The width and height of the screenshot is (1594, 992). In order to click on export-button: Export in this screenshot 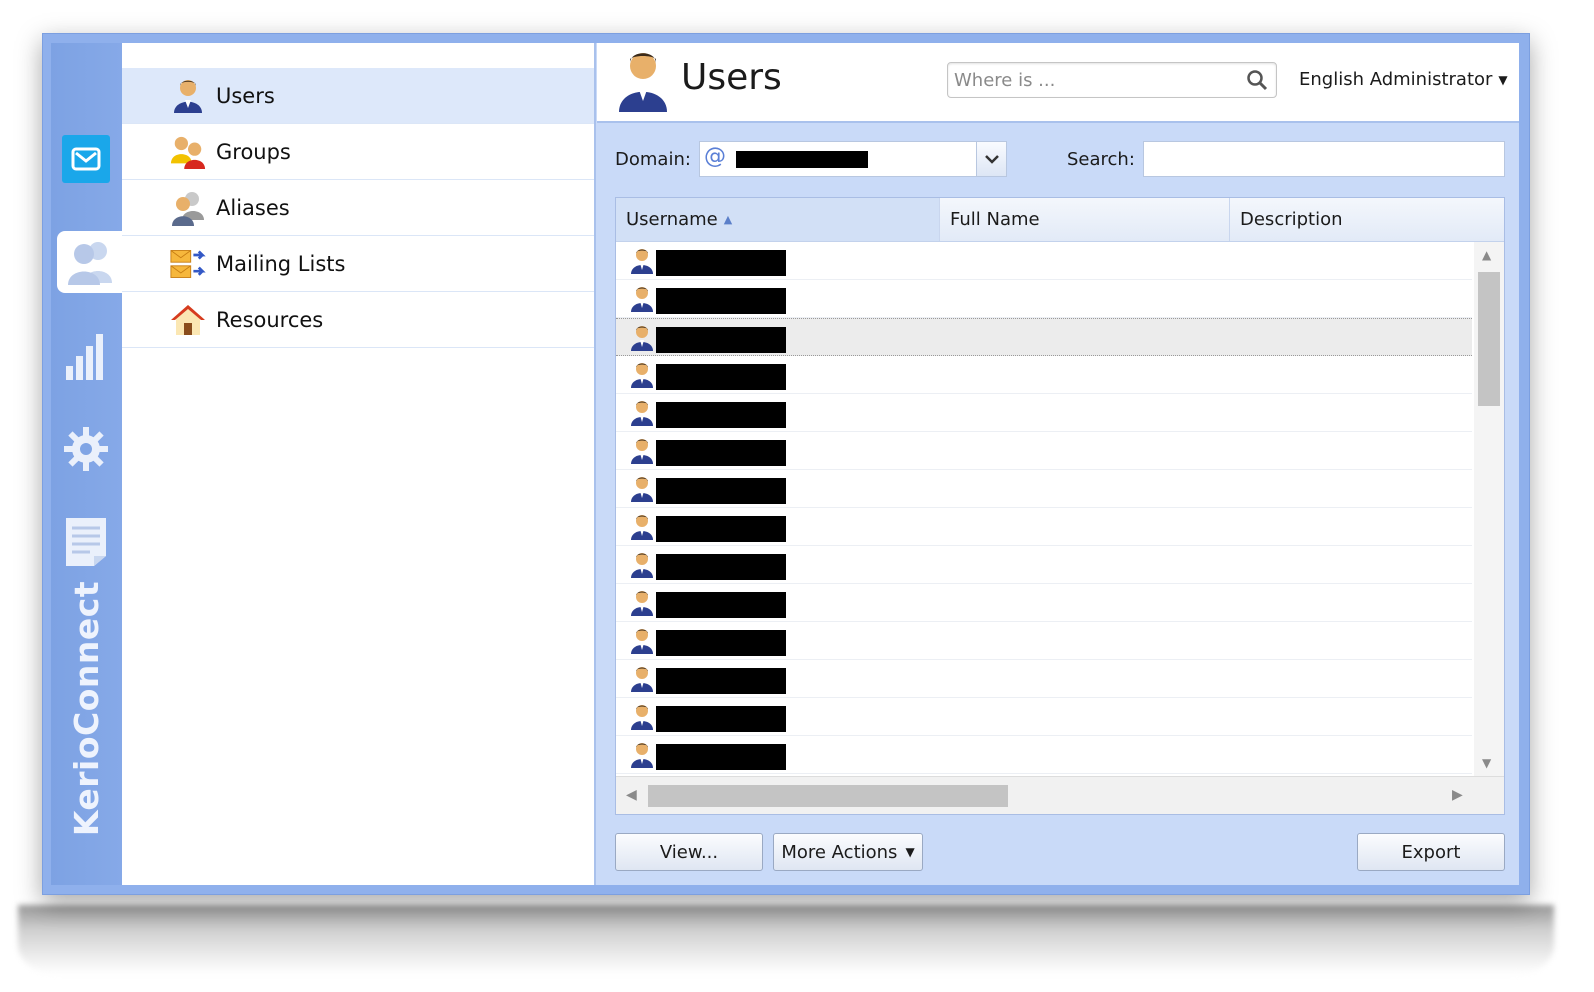, I will do `click(1431, 852)`.